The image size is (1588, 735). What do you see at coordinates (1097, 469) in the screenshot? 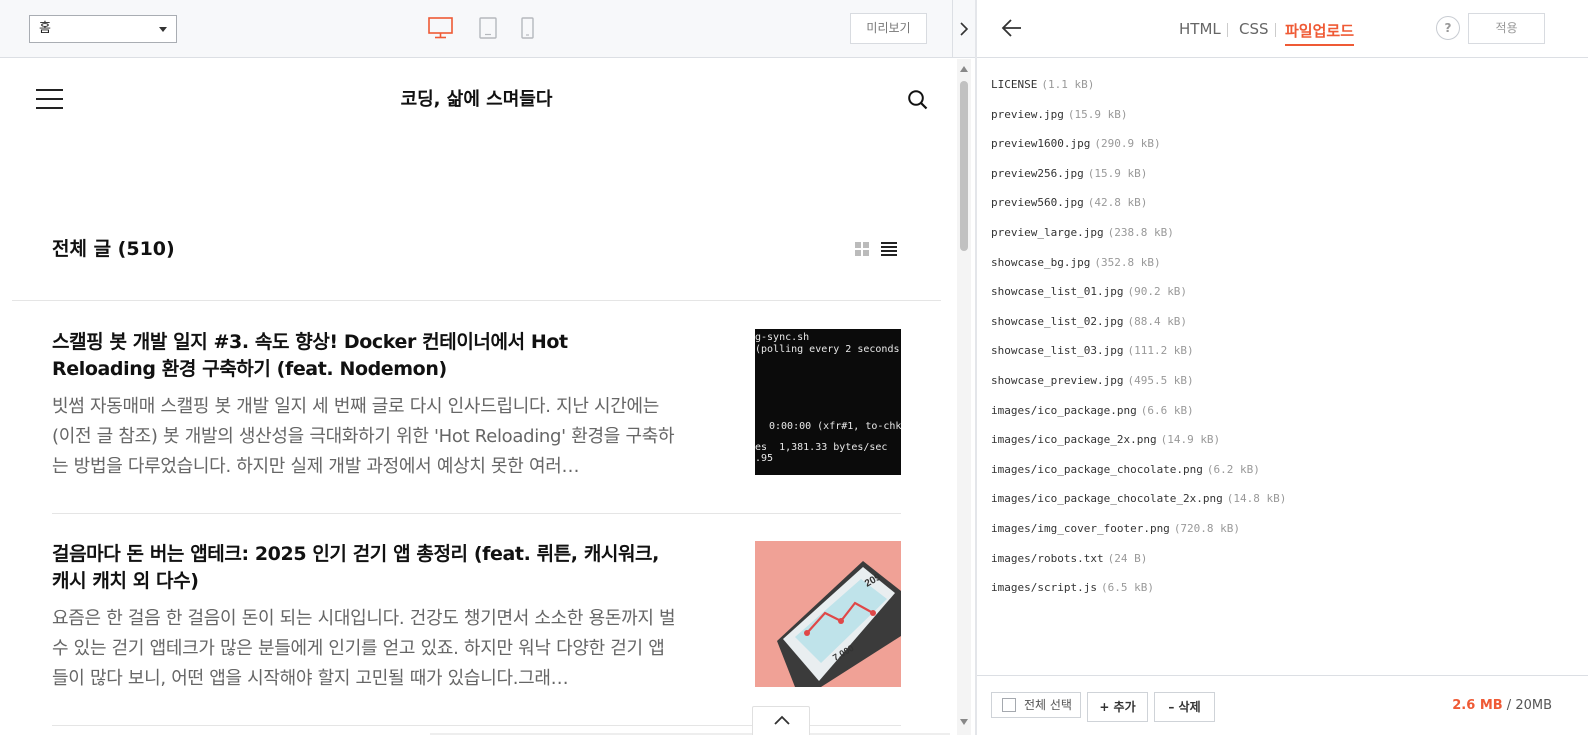
I see `file-name: images/ico_package_chocolate.png` at bounding box center [1097, 469].